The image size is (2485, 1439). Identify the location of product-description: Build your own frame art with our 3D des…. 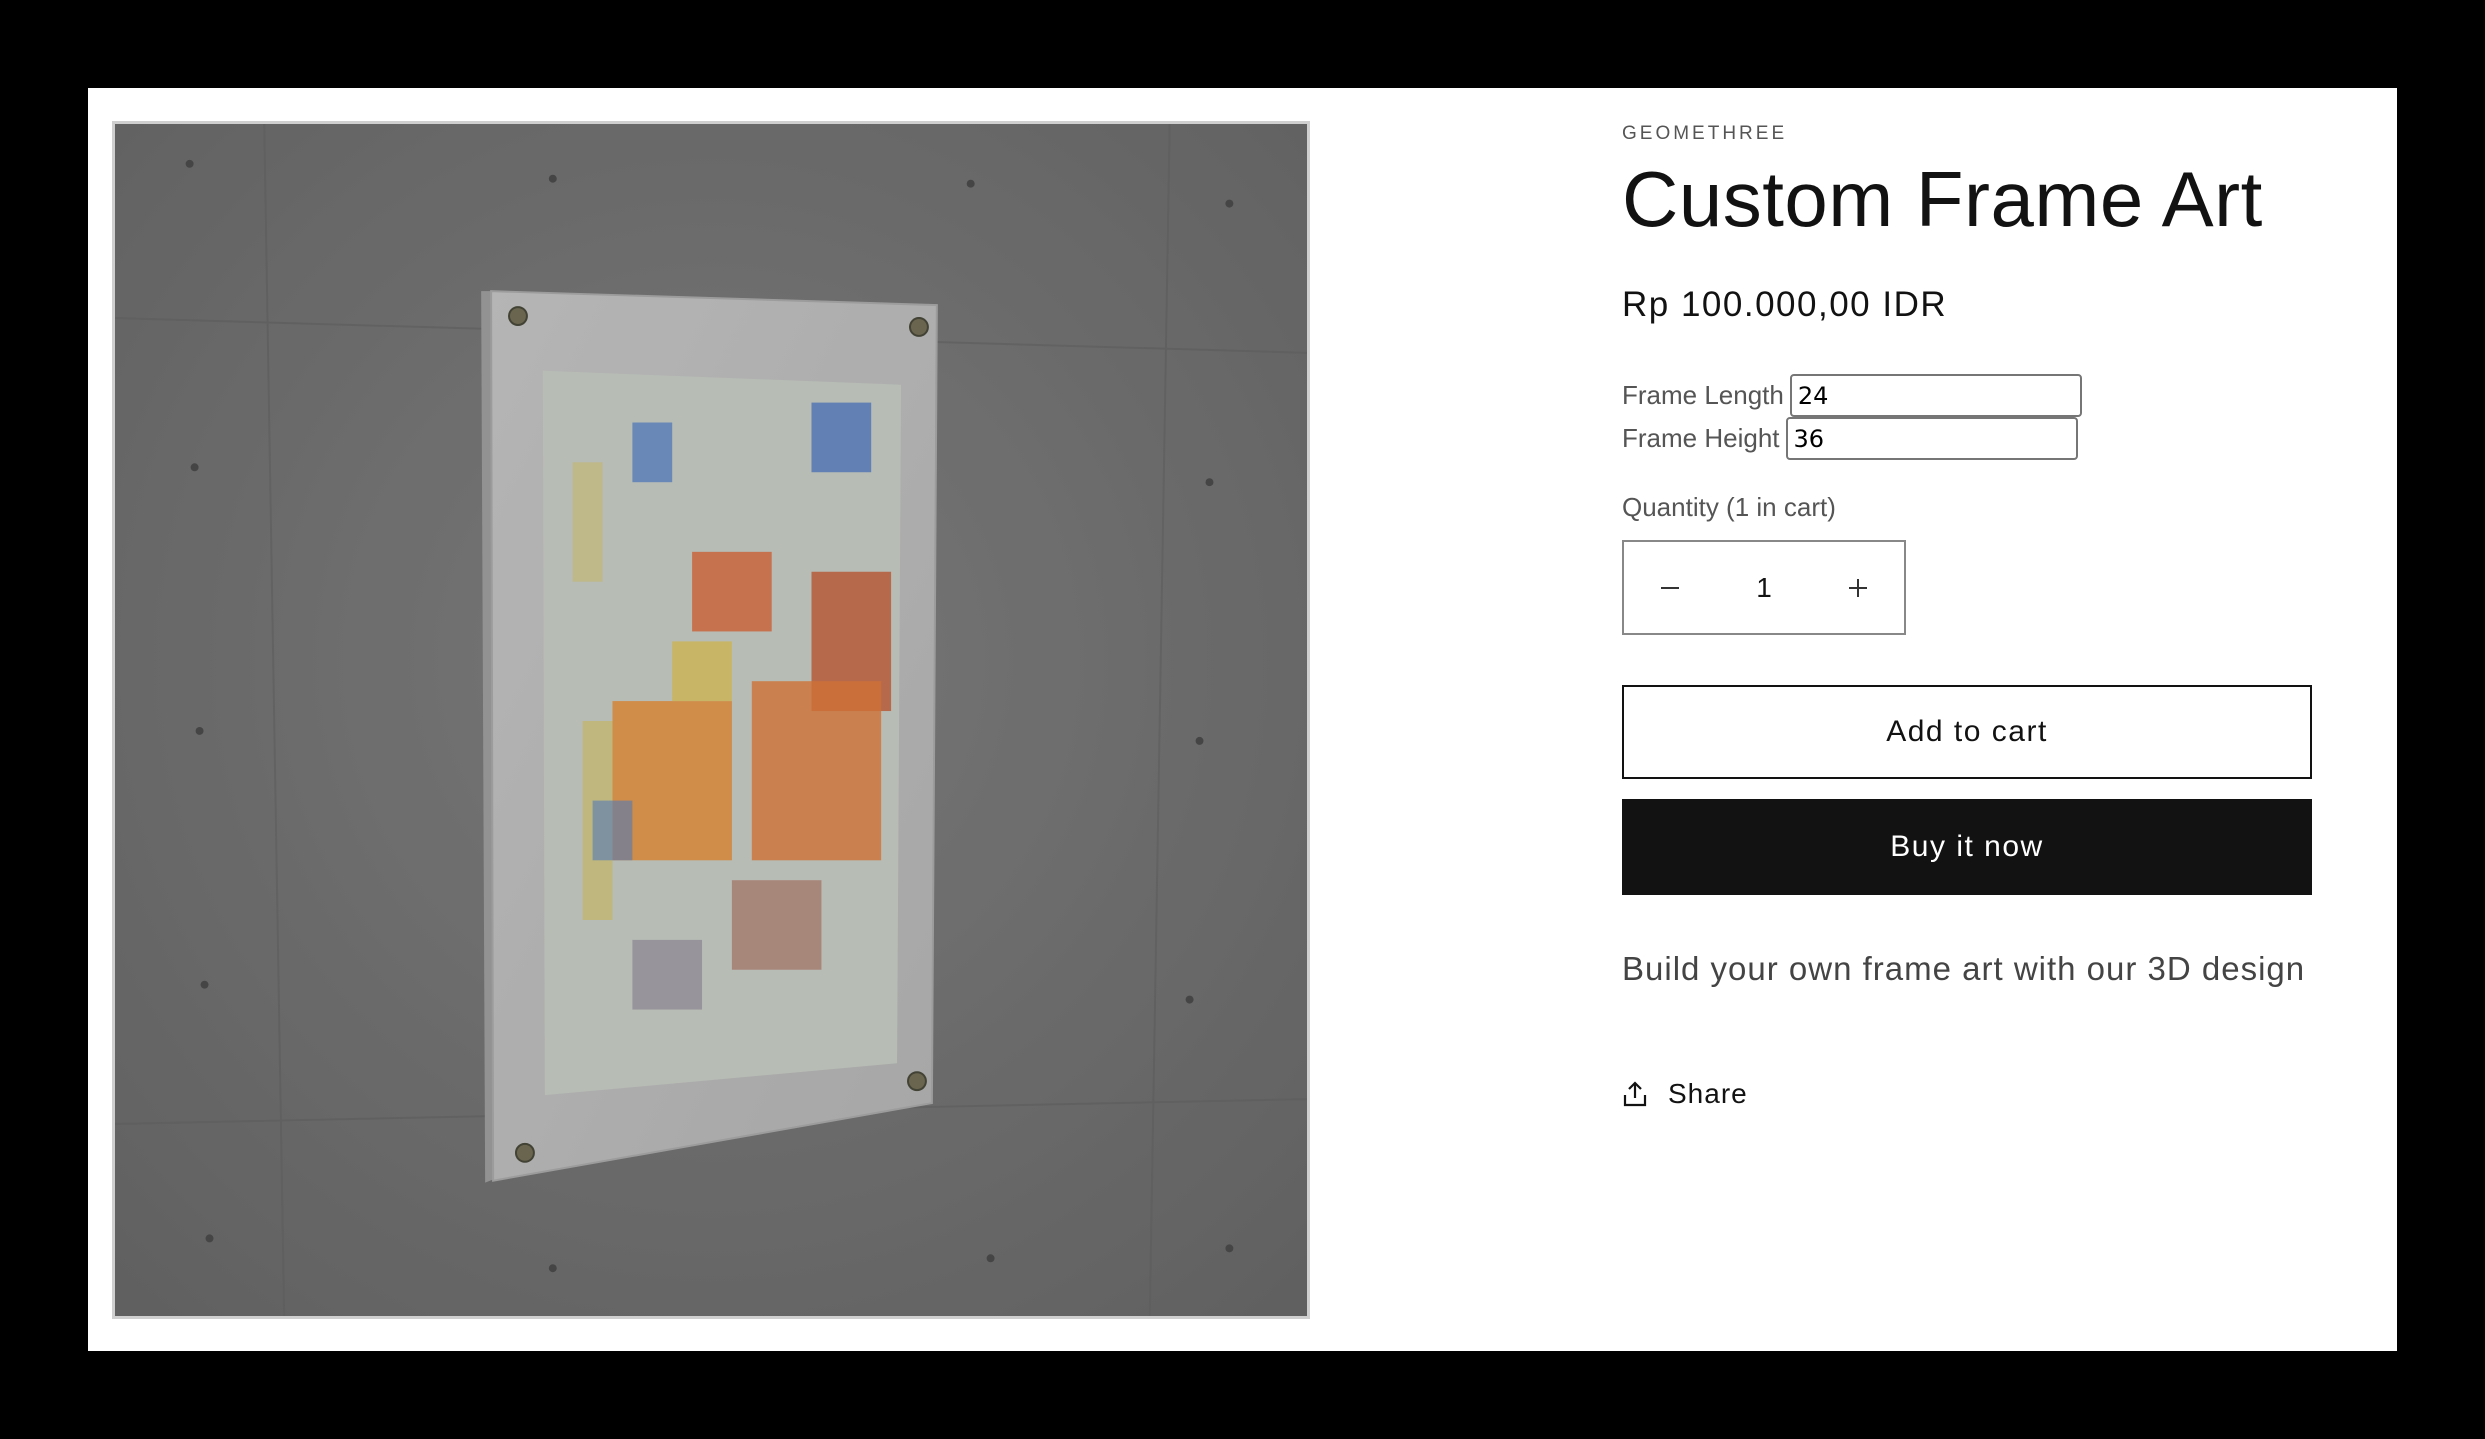
(1964, 968).